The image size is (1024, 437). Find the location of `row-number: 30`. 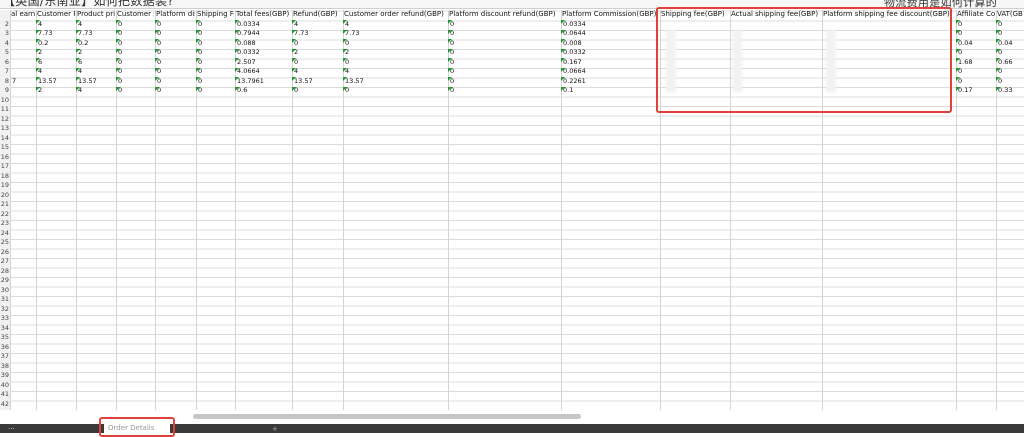

row-number: 30 is located at coordinates (4, 290).